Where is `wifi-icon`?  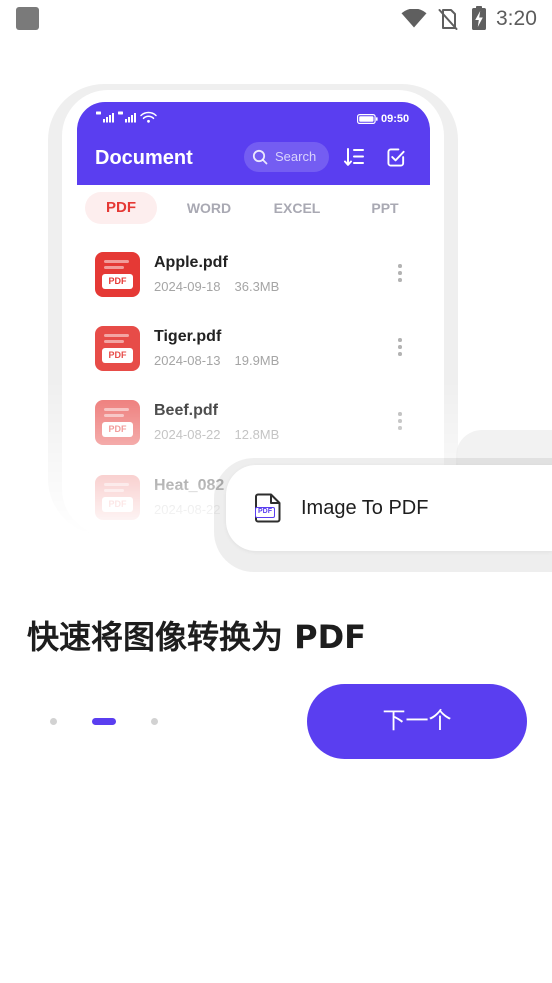
wifi-icon is located at coordinates (414, 18).